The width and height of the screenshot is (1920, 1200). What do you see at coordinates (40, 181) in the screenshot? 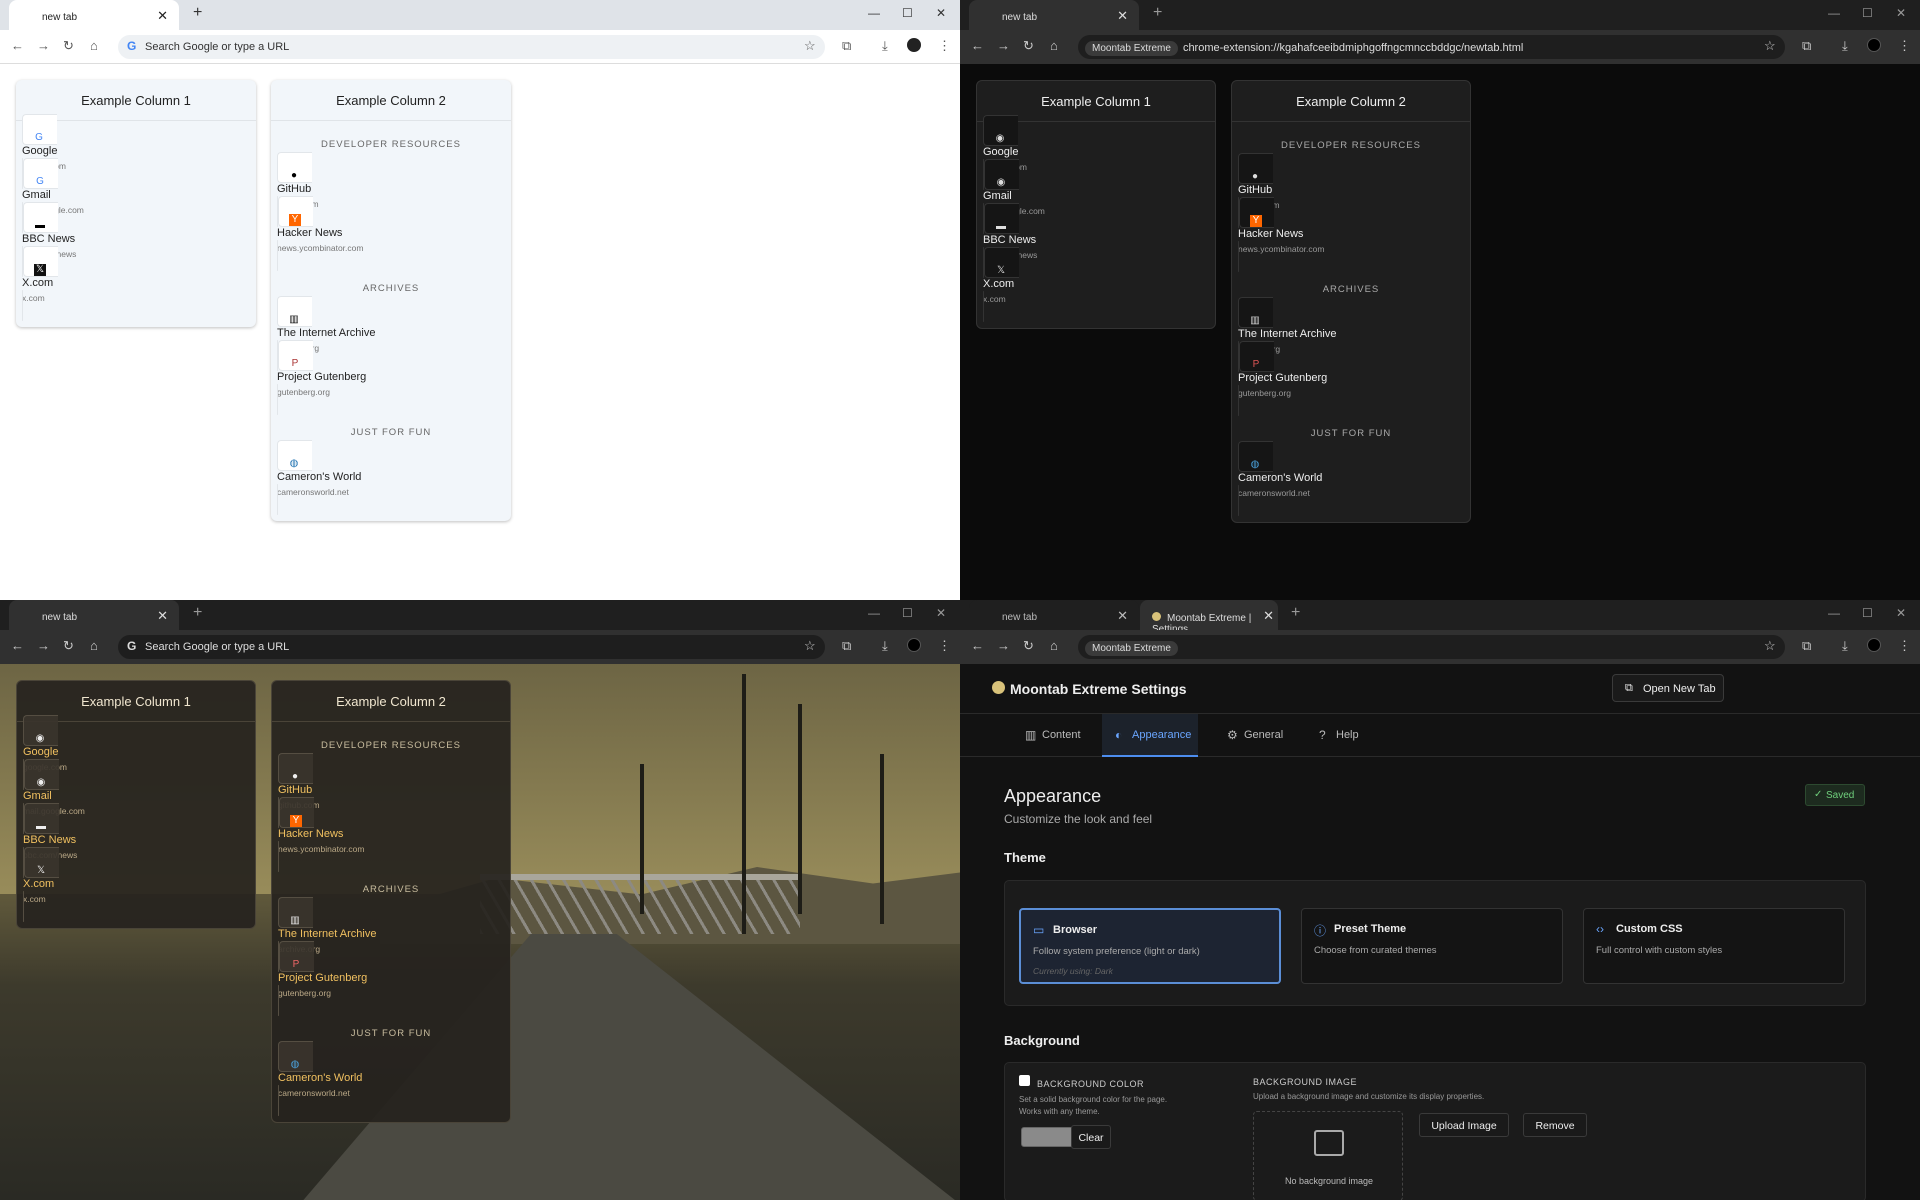
I see `google-icon: G` at bounding box center [40, 181].